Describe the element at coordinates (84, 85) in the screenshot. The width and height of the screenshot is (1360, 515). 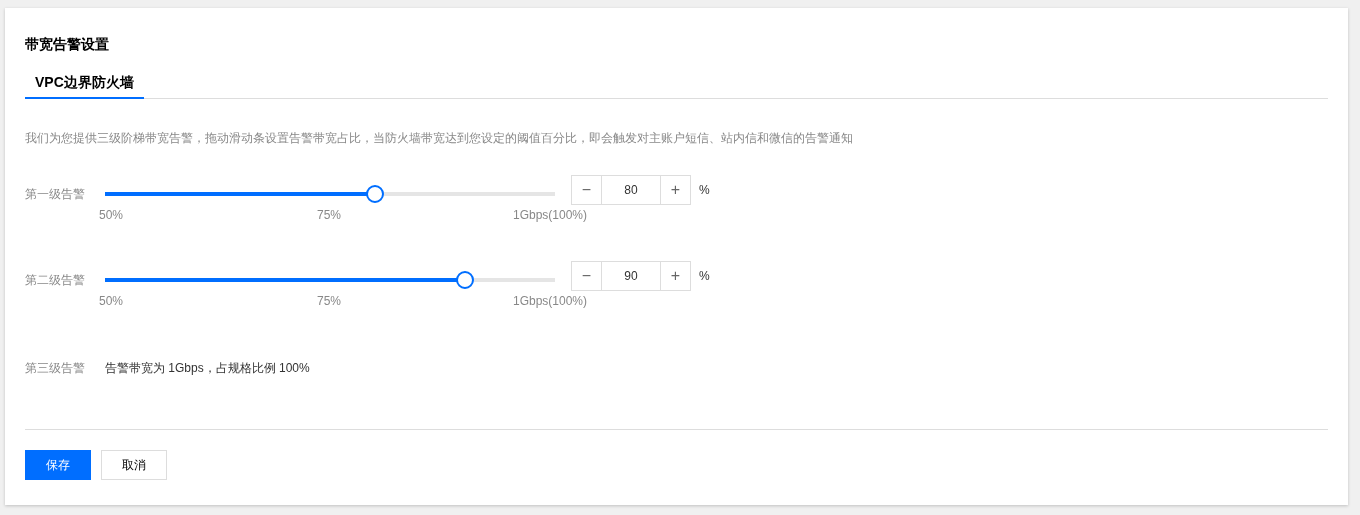
I see `tab: VPC边界防火墙` at that location.